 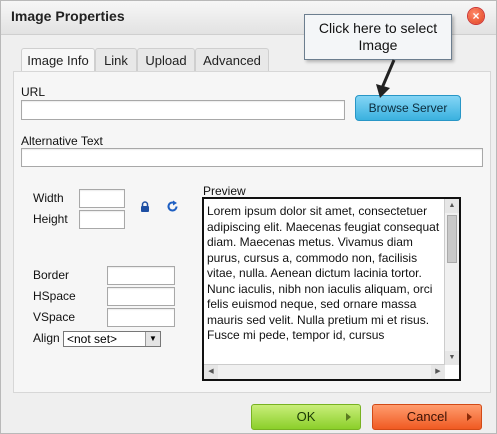 I want to click on cancel-button: Cancel, so click(x=427, y=417).